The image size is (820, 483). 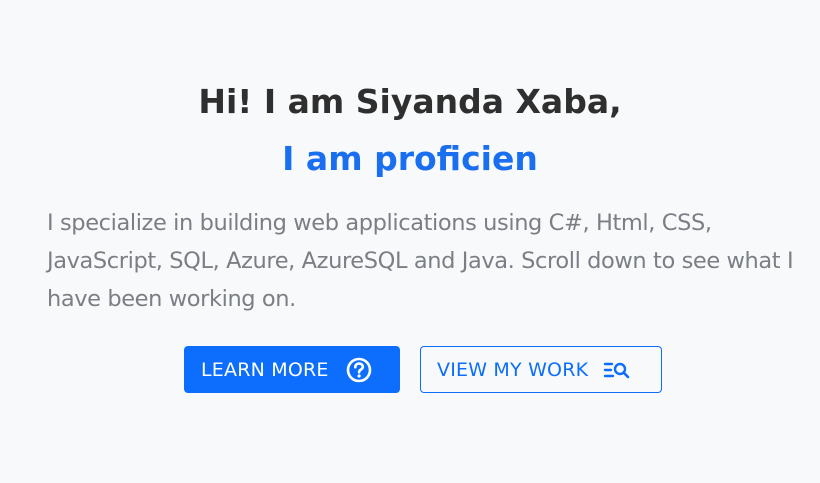 I want to click on hero-typed-text: I am proficien, so click(x=410, y=158).